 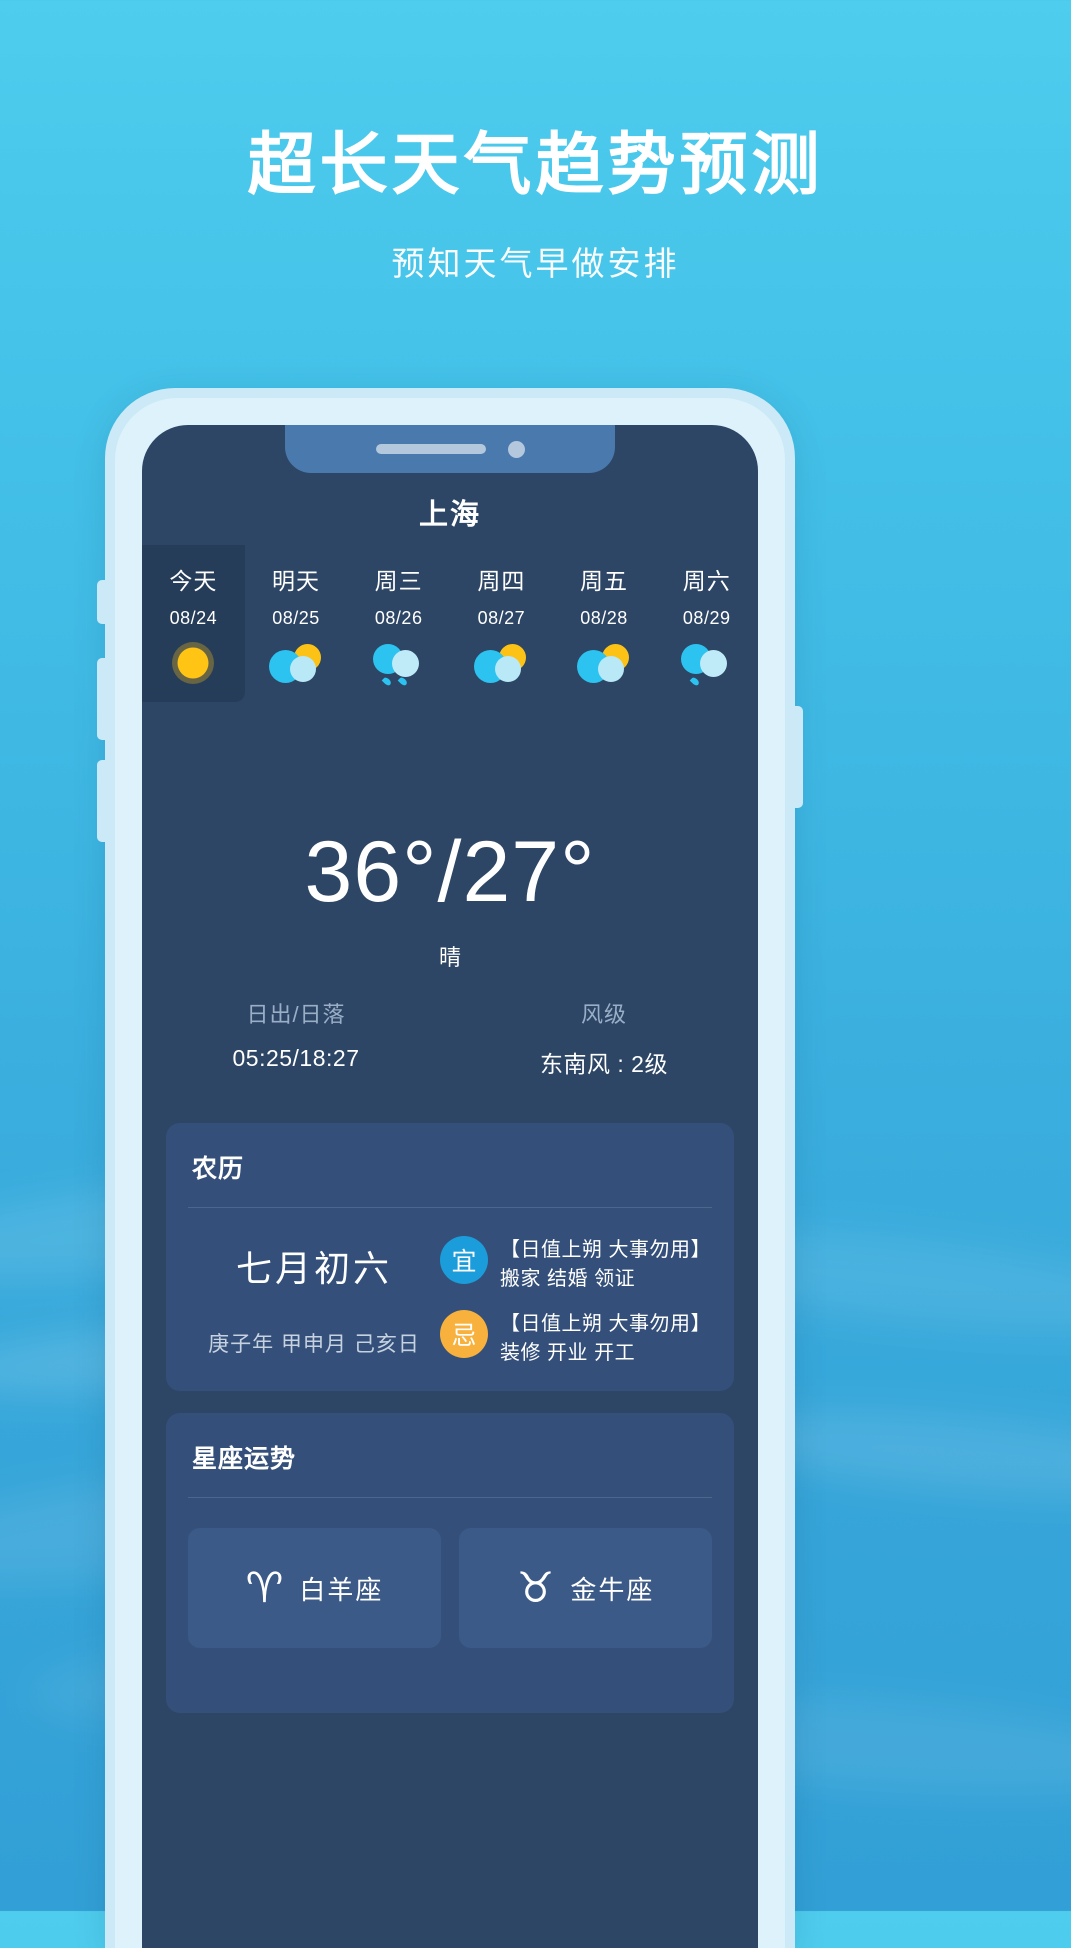 I want to click on ji-text: 【日值上朔 大事勿用】 装修 开业 开工, so click(x=606, y=1338).